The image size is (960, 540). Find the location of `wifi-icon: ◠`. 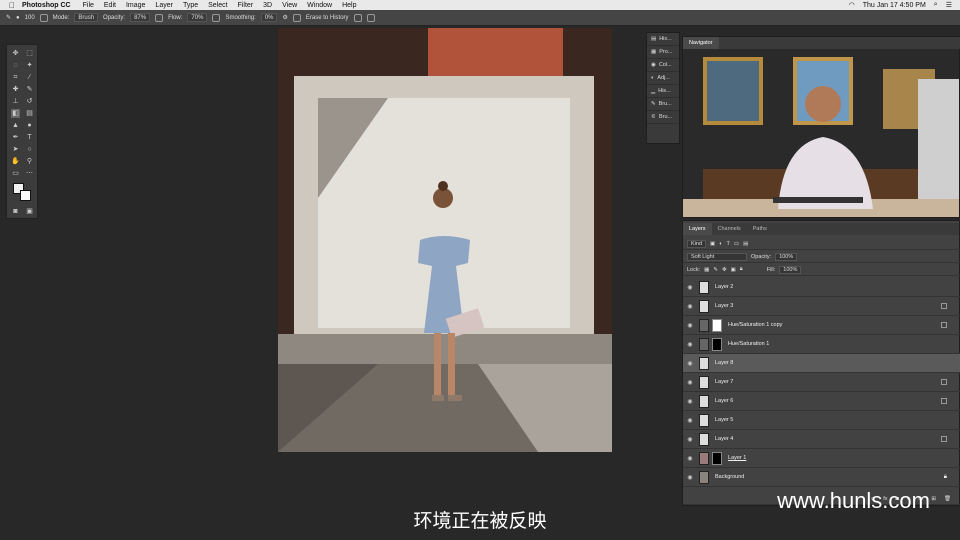

wifi-icon: ◠ is located at coordinates (852, 5).